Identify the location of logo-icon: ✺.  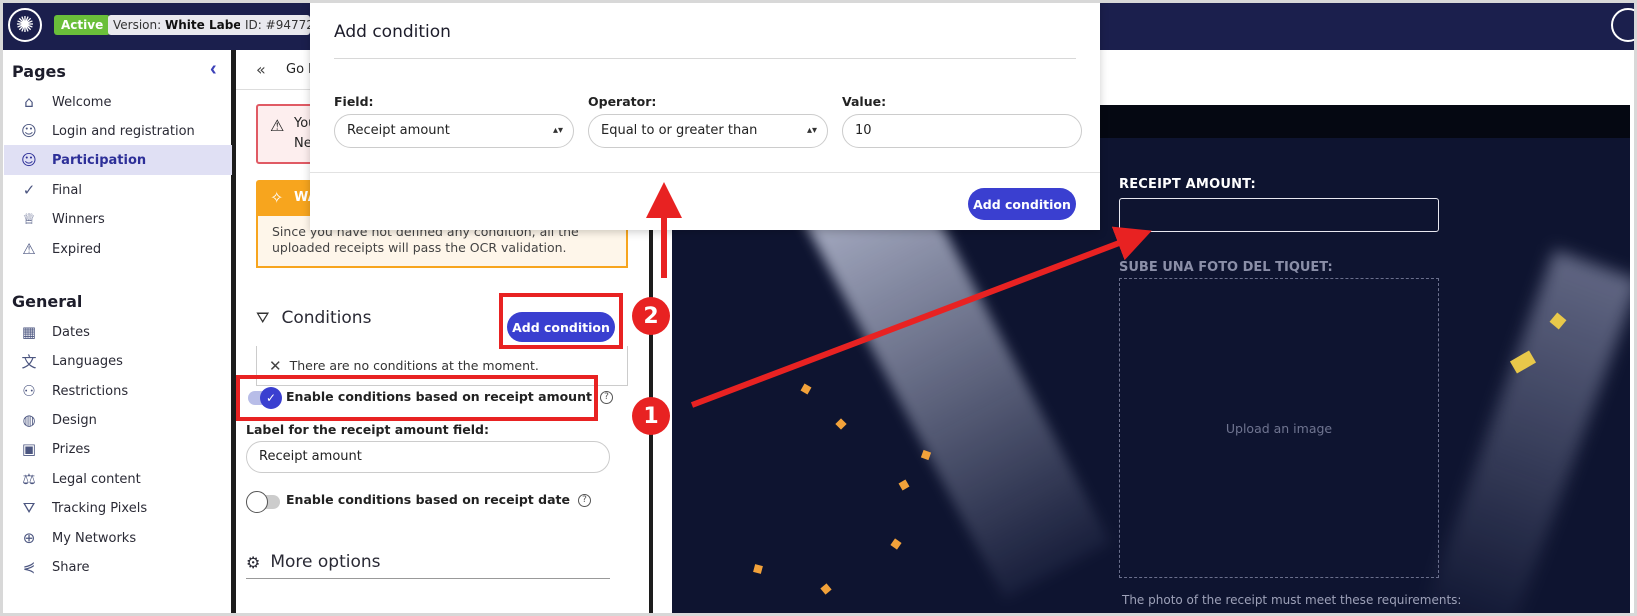
(25, 25).